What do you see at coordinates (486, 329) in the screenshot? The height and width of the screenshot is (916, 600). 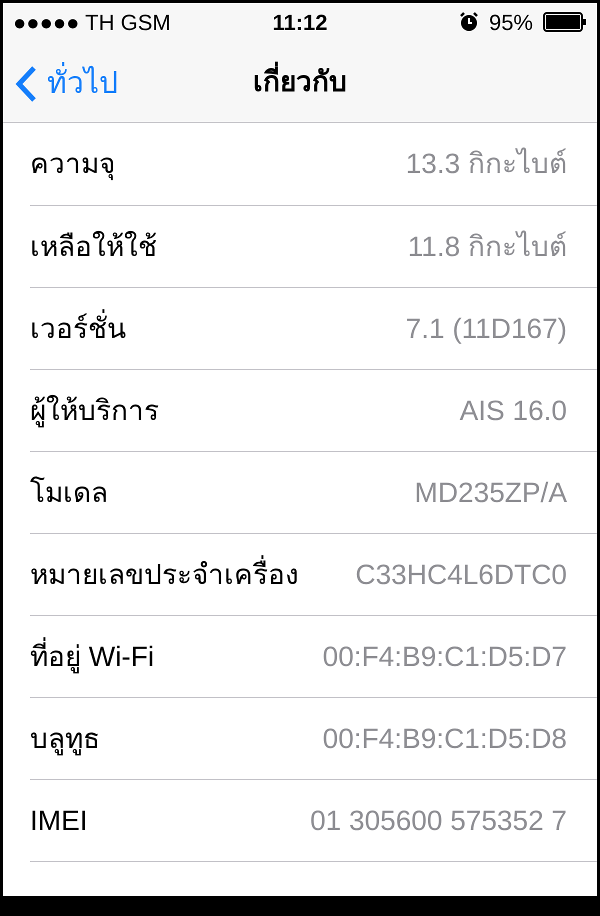 I see `row-value: 7.1 (11D167)` at bounding box center [486, 329].